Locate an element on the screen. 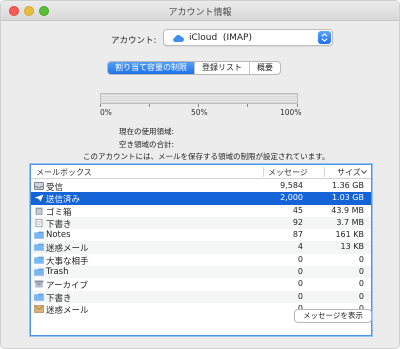 The image size is (400, 349). message-count: 2,000 is located at coordinates (291, 198).